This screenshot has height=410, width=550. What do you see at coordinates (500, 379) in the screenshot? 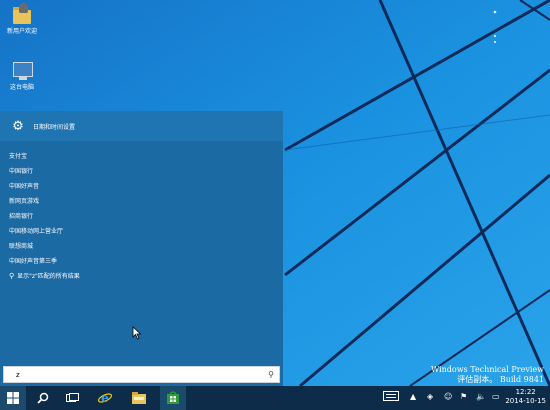
I see `watermark-line-2: 评估副本。 Build 9841` at bounding box center [500, 379].